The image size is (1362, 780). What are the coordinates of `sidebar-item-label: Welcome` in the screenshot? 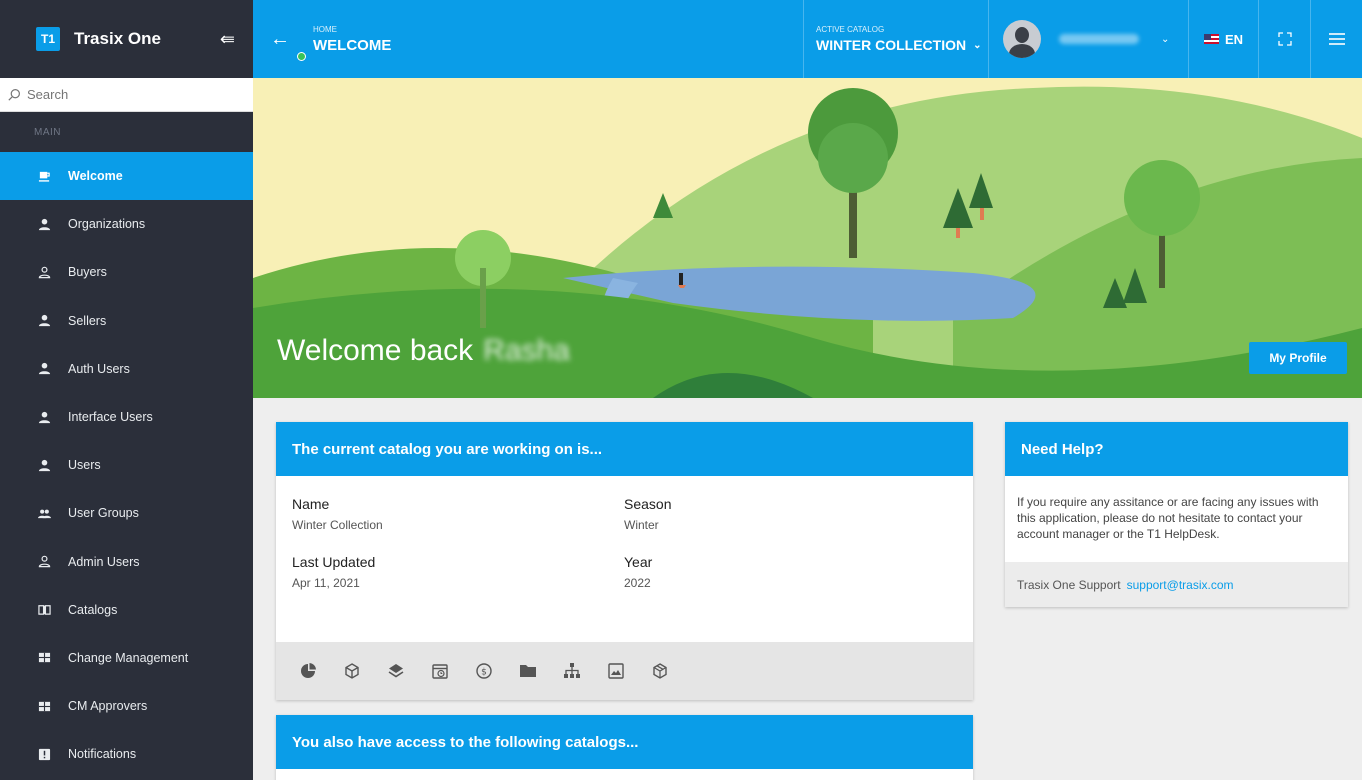 It's located at (95, 176).